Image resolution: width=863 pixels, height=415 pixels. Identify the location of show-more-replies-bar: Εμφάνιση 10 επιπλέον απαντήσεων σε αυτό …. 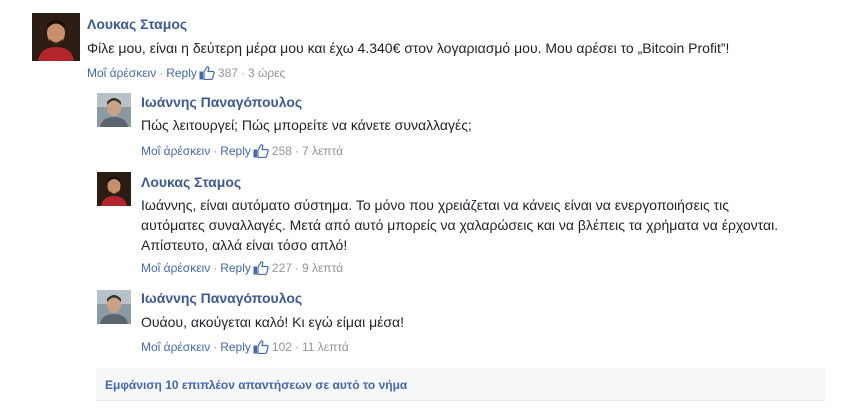
(460, 384).